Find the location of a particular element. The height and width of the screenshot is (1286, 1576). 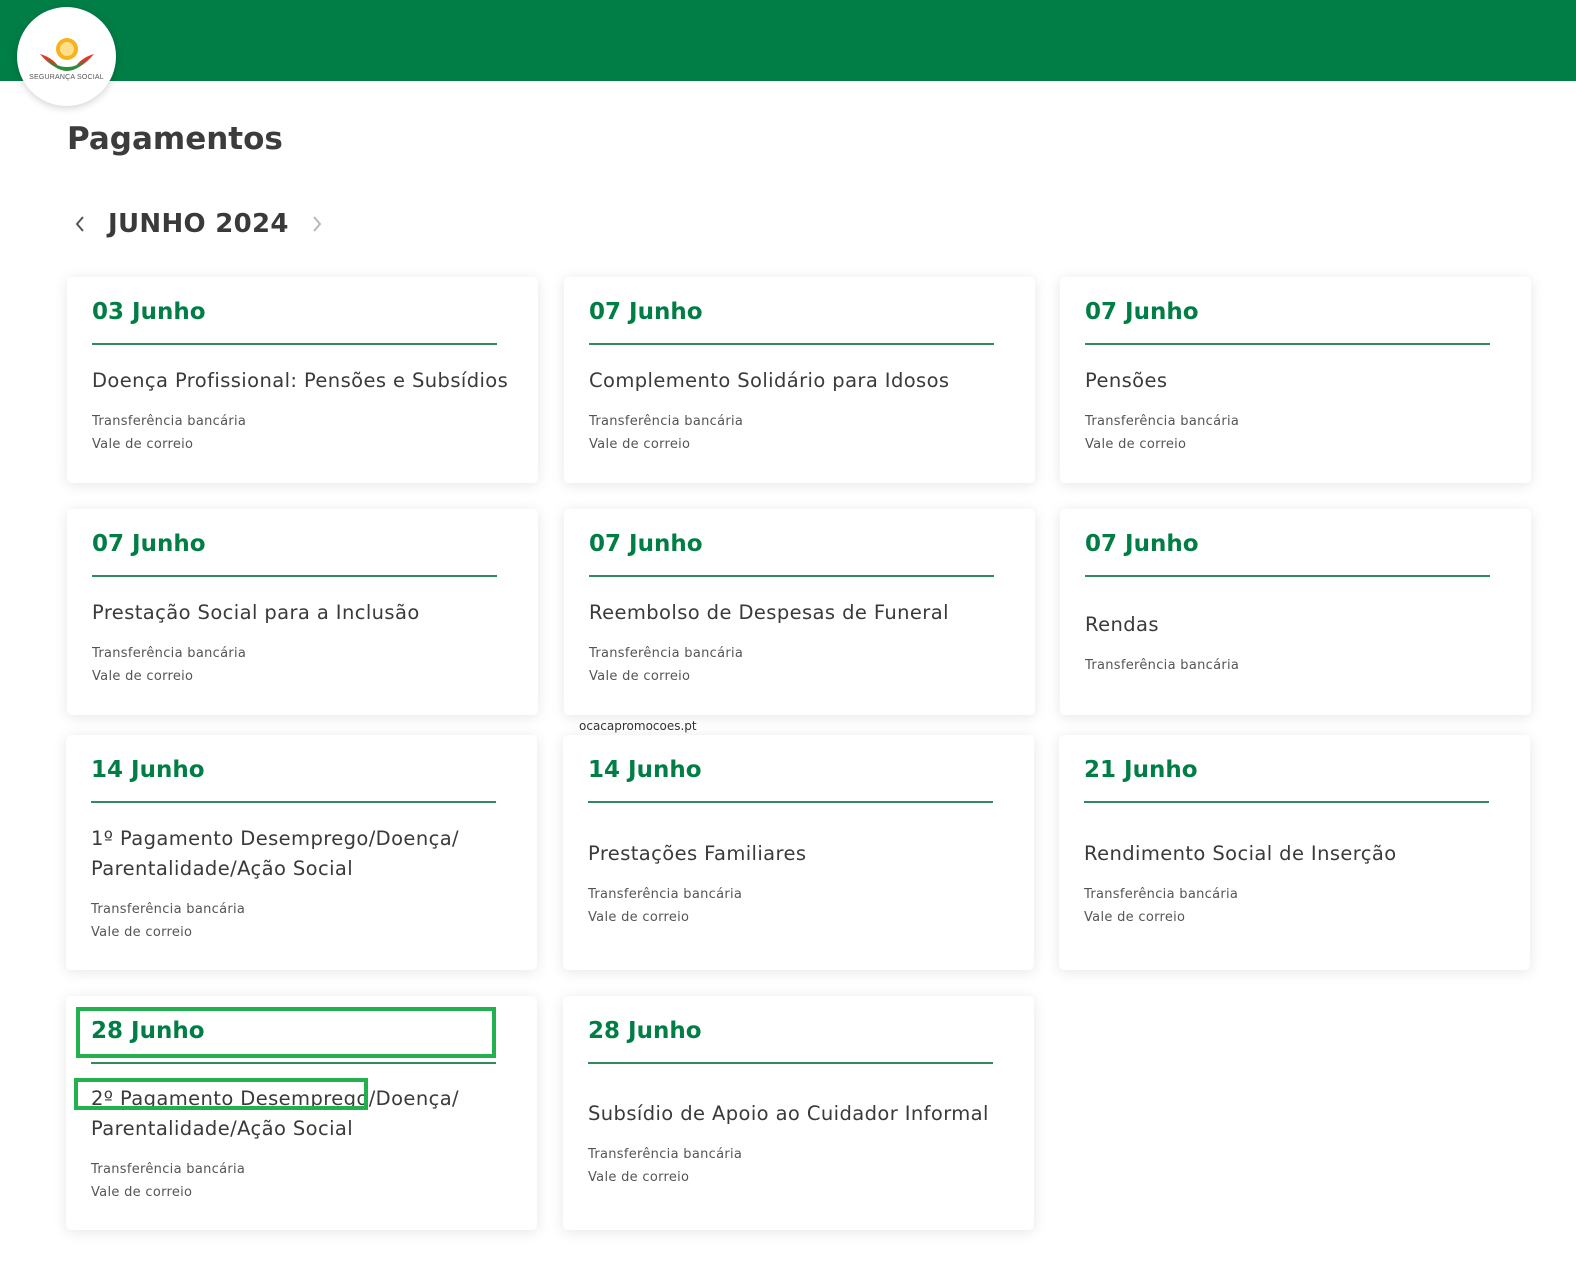

next-month-button is located at coordinates (317, 224).